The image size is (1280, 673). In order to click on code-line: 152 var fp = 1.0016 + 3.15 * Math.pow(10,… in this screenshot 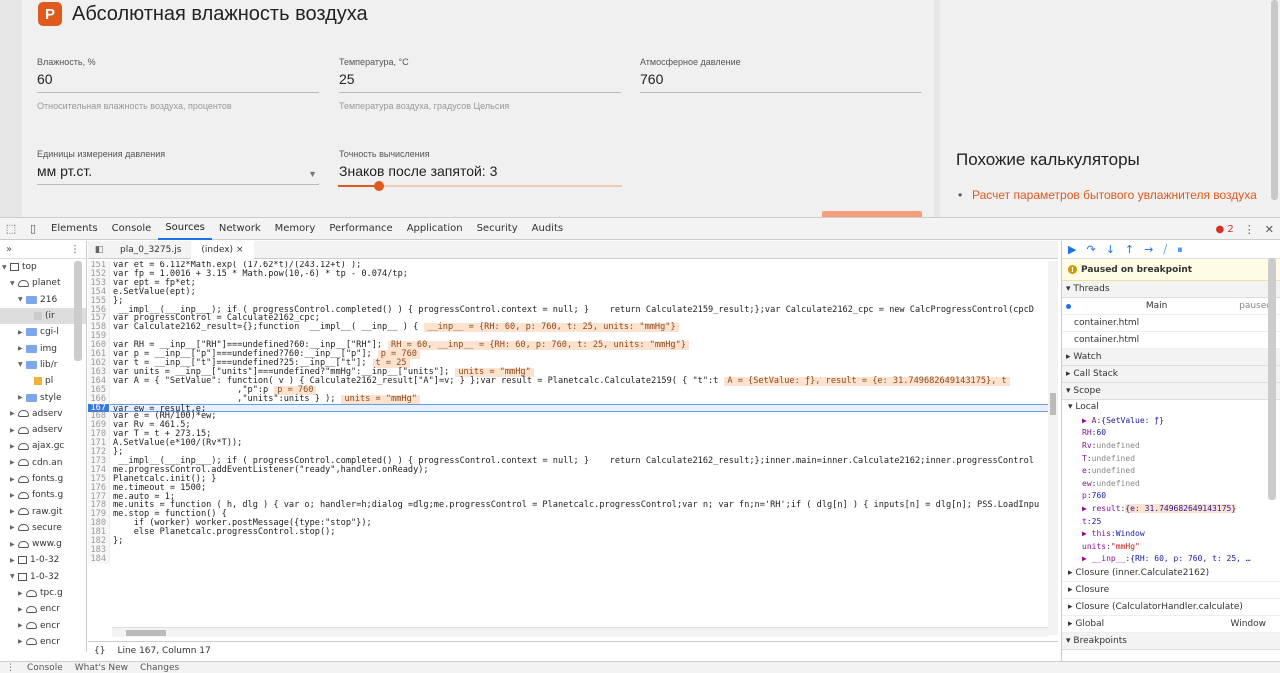, I will do `click(569, 274)`.